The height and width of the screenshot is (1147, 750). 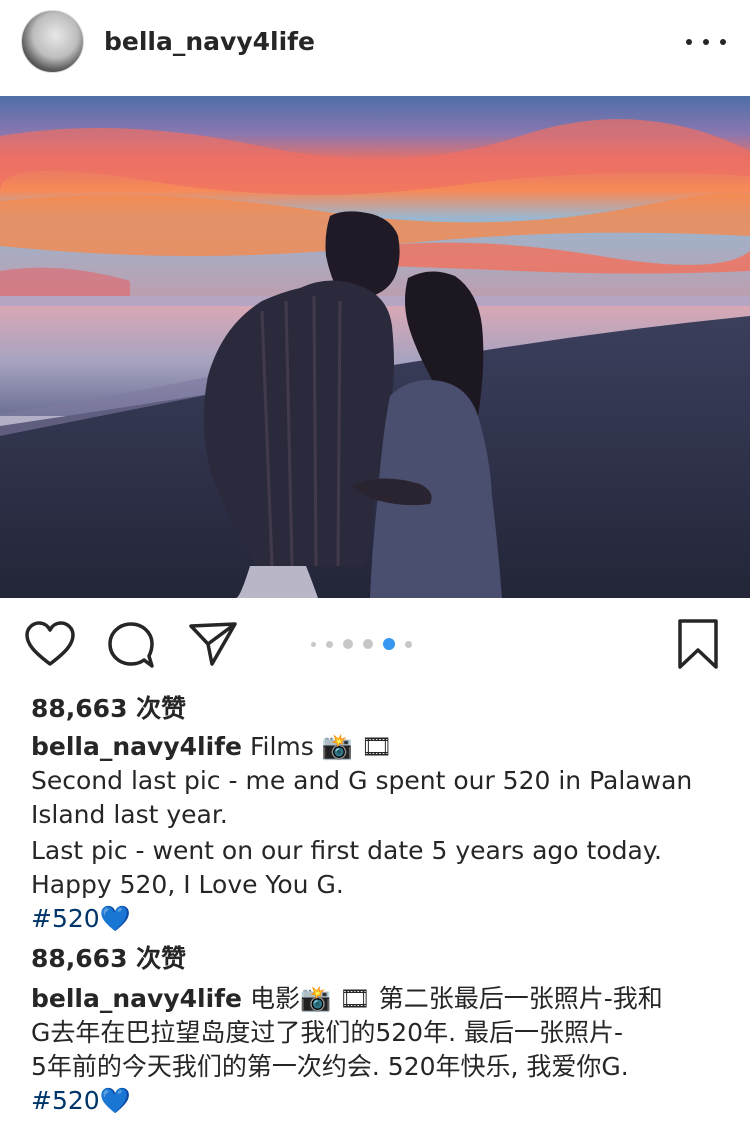 I want to click on caption-text: Films, so click(x=281, y=746).